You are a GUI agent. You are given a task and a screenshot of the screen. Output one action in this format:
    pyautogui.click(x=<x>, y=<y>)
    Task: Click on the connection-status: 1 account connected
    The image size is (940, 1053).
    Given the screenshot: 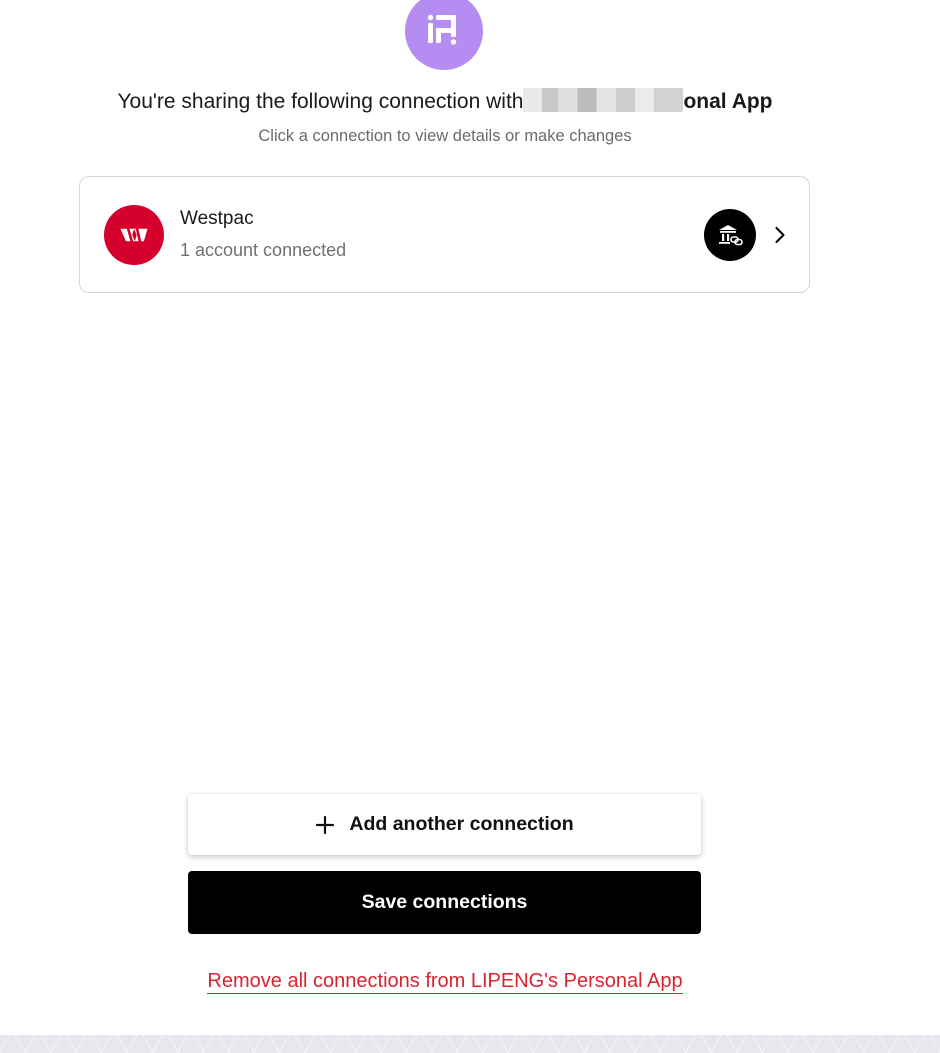 What is the action you would take?
    pyautogui.click(x=263, y=250)
    